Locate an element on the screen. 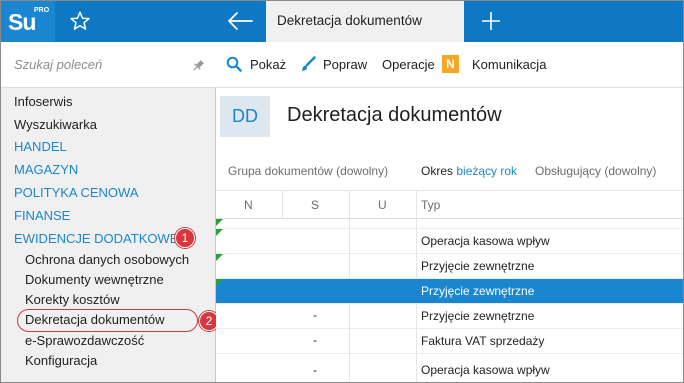  star-icon is located at coordinates (80, 21).